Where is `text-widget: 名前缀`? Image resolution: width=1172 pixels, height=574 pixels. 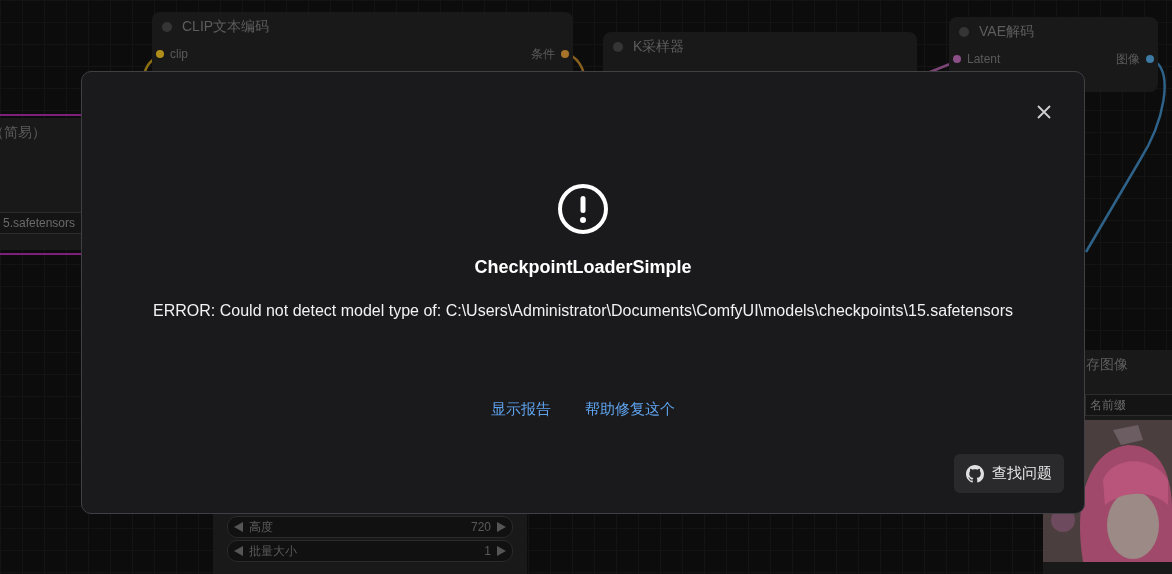
text-widget: 名前缀 is located at coordinates (1128, 405).